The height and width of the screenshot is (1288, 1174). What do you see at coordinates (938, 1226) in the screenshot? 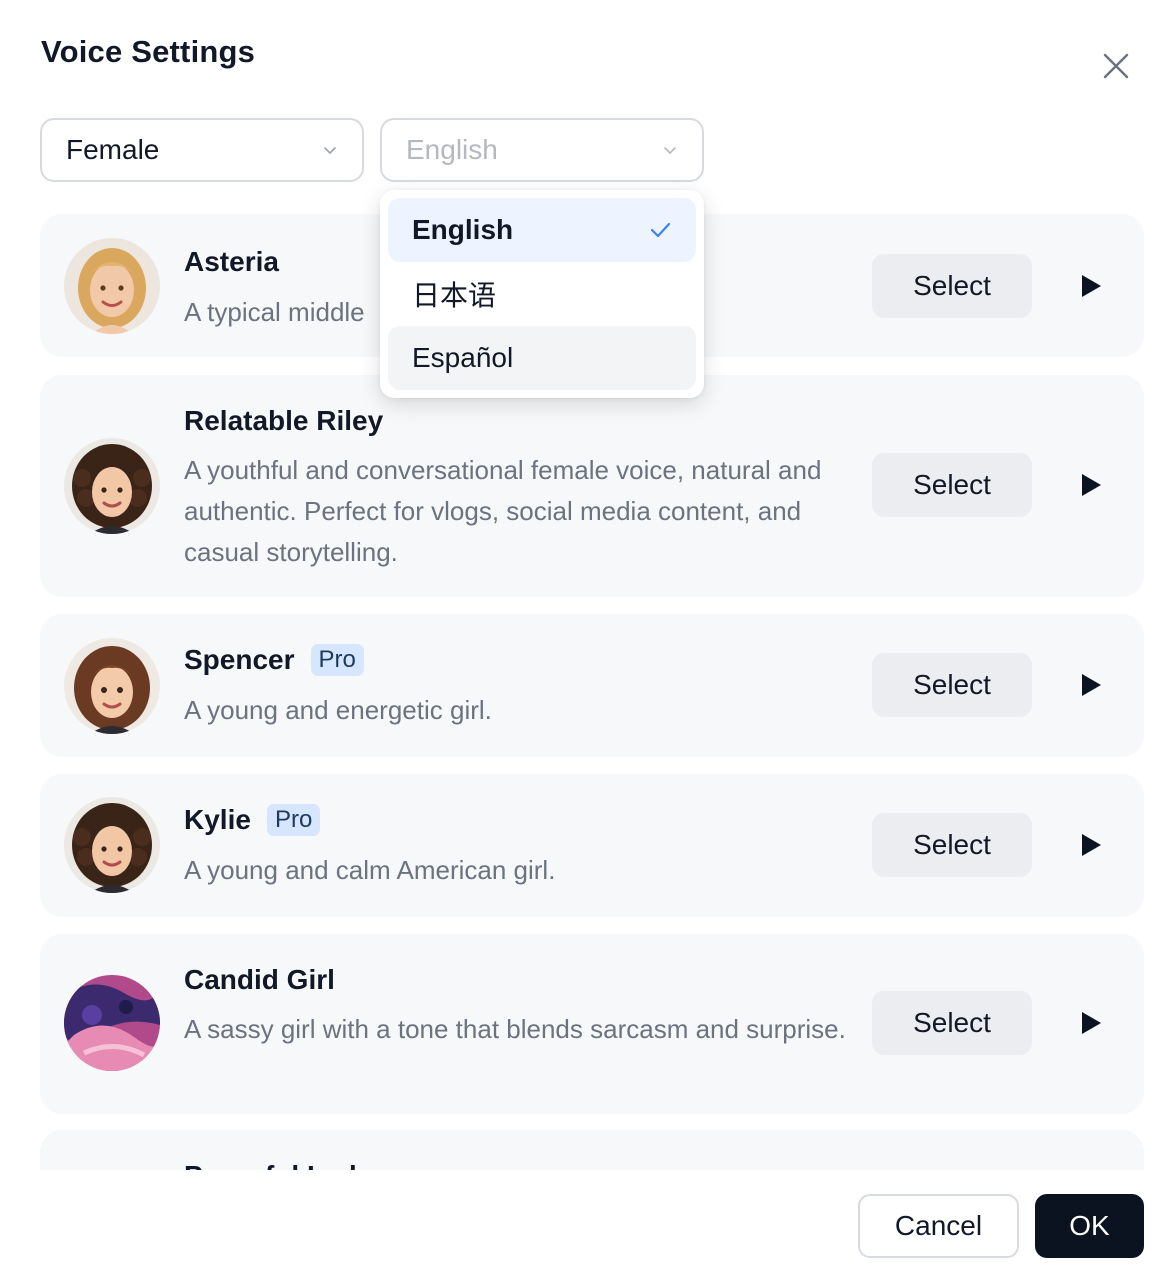
I see `cancel-button: Cancel` at bounding box center [938, 1226].